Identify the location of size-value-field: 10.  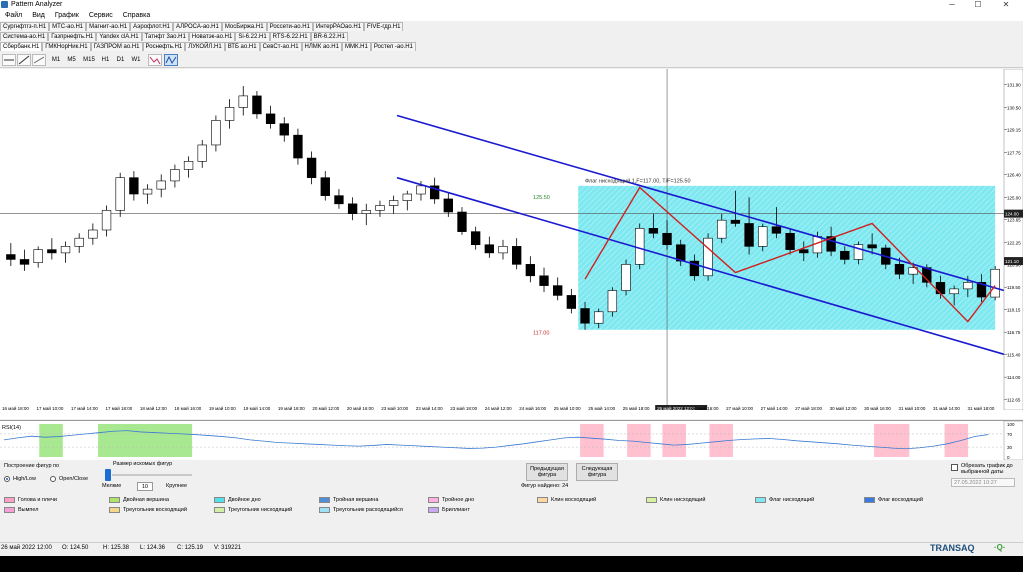
(145, 486).